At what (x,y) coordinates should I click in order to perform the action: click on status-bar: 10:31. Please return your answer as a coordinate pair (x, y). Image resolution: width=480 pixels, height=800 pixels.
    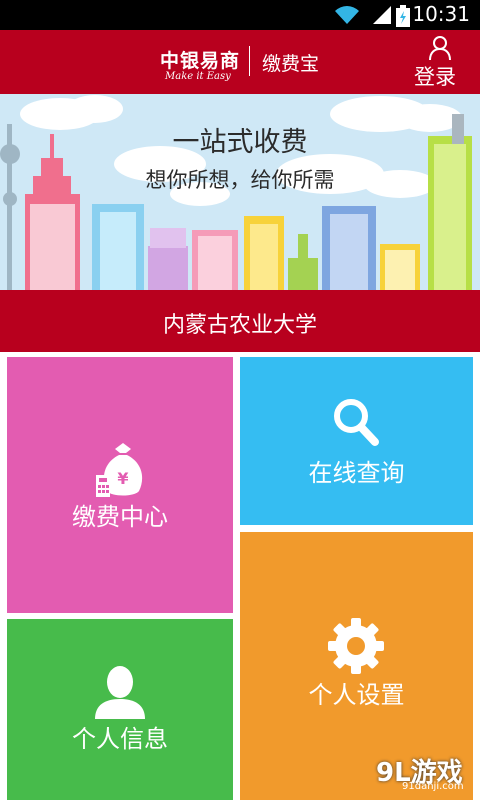
    Looking at the image, I should click on (240, 15).